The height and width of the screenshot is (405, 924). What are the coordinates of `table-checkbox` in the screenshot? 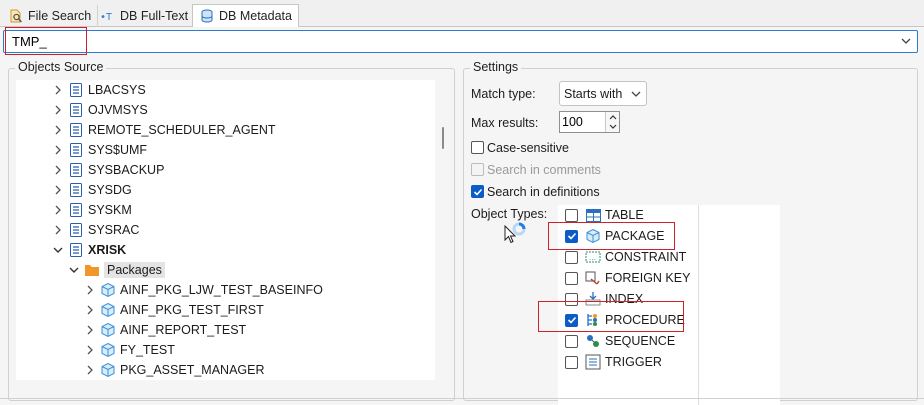 It's located at (571, 215).